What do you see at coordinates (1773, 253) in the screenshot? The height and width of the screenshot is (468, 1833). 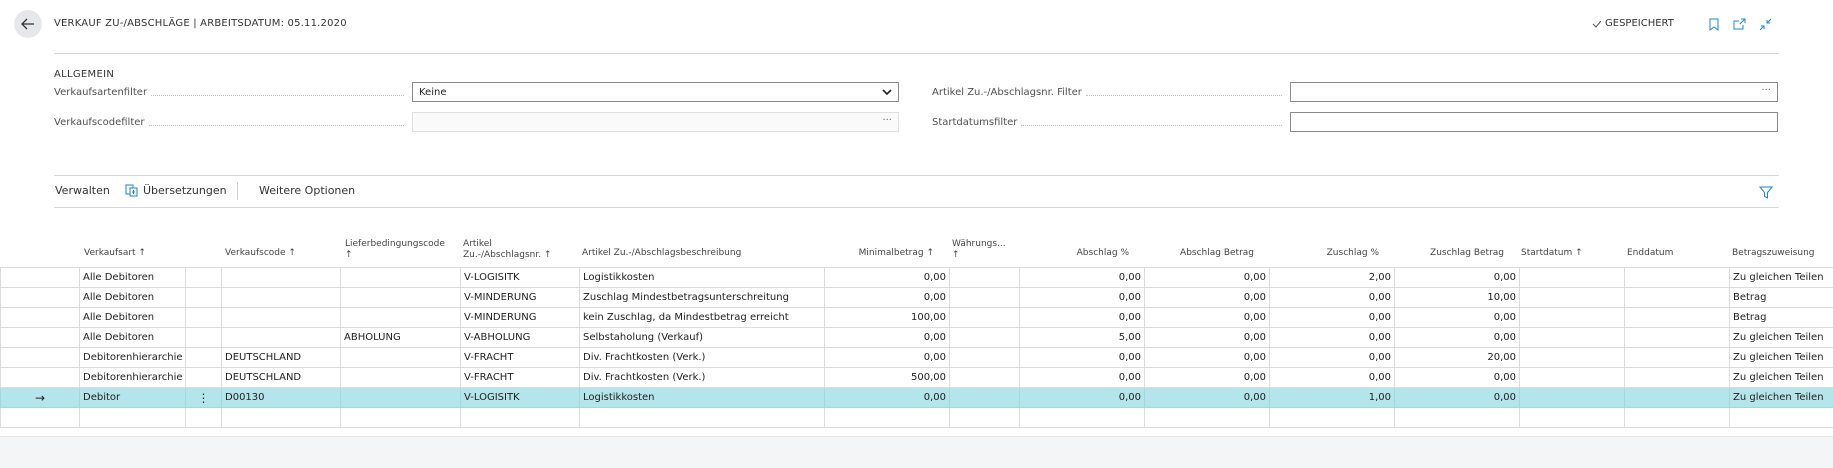 I see `col-betragszuweisung: Betragszuweisung` at bounding box center [1773, 253].